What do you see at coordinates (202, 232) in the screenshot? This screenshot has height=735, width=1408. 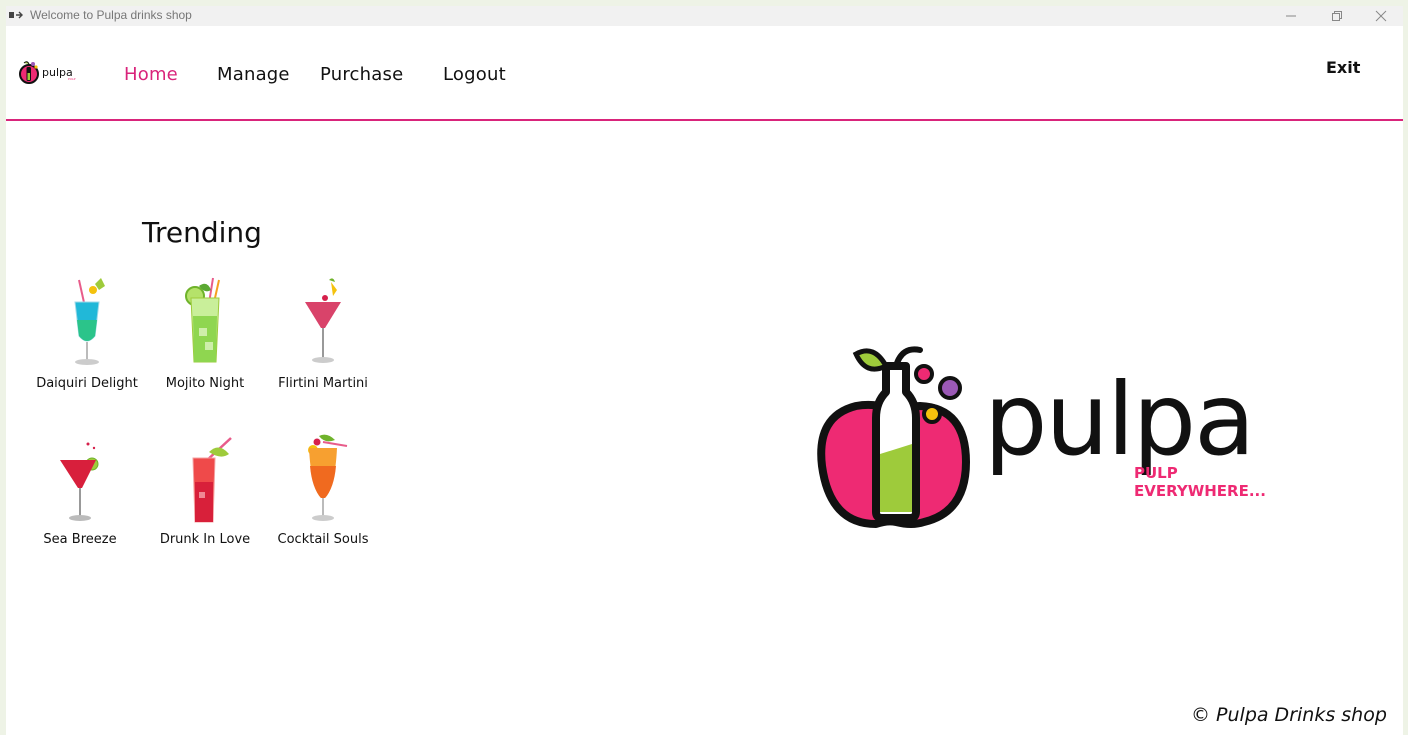 I see `trending-heading: Trending` at bounding box center [202, 232].